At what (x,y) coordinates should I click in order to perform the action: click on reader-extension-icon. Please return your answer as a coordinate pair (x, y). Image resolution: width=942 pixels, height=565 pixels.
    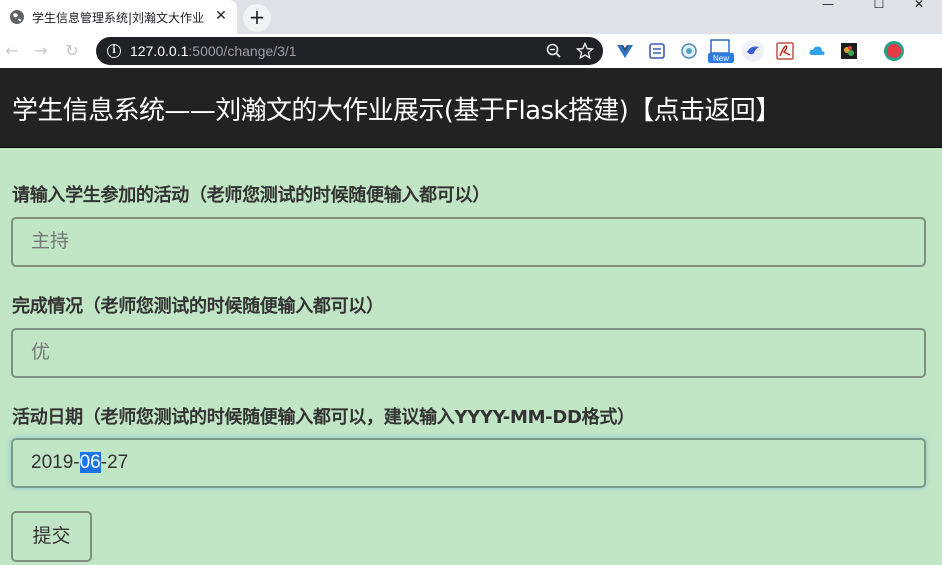
    Looking at the image, I should click on (657, 51).